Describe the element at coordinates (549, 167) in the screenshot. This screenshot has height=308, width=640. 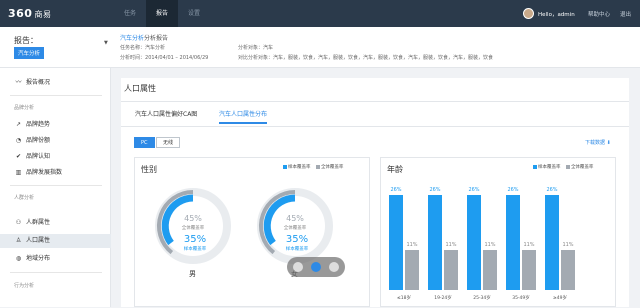
I see `legend-sample-label: 样本覆盖率` at that location.